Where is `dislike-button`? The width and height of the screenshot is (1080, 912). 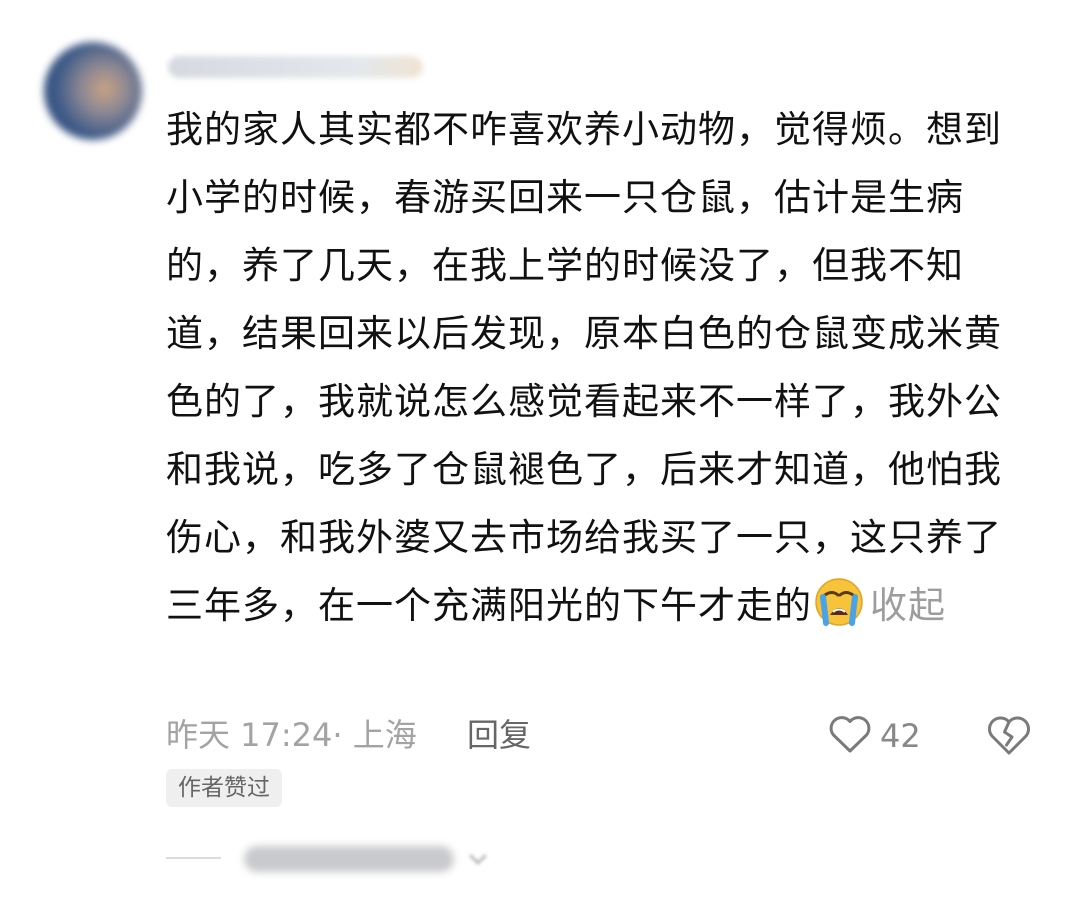
dislike-button is located at coordinates (1009, 736).